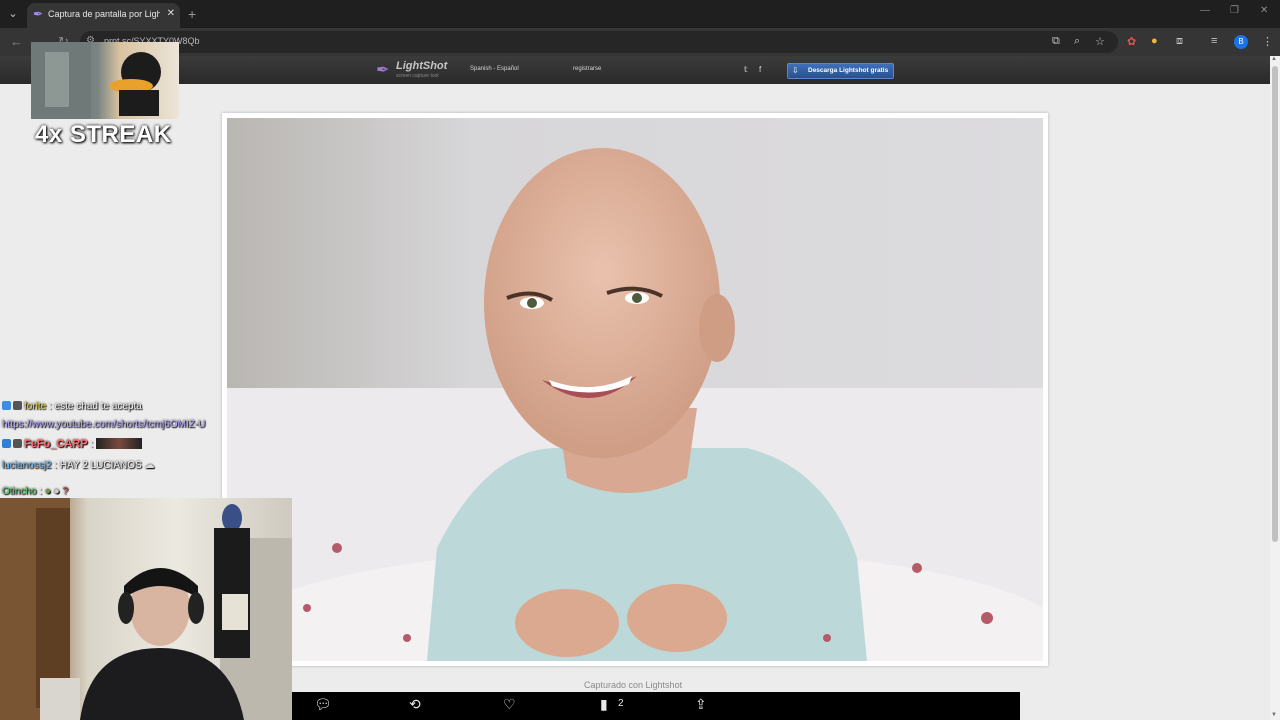 The height and width of the screenshot is (720, 1280). What do you see at coordinates (1205, 10) in the screenshot?
I see `minimize-button: —` at bounding box center [1205, 10].